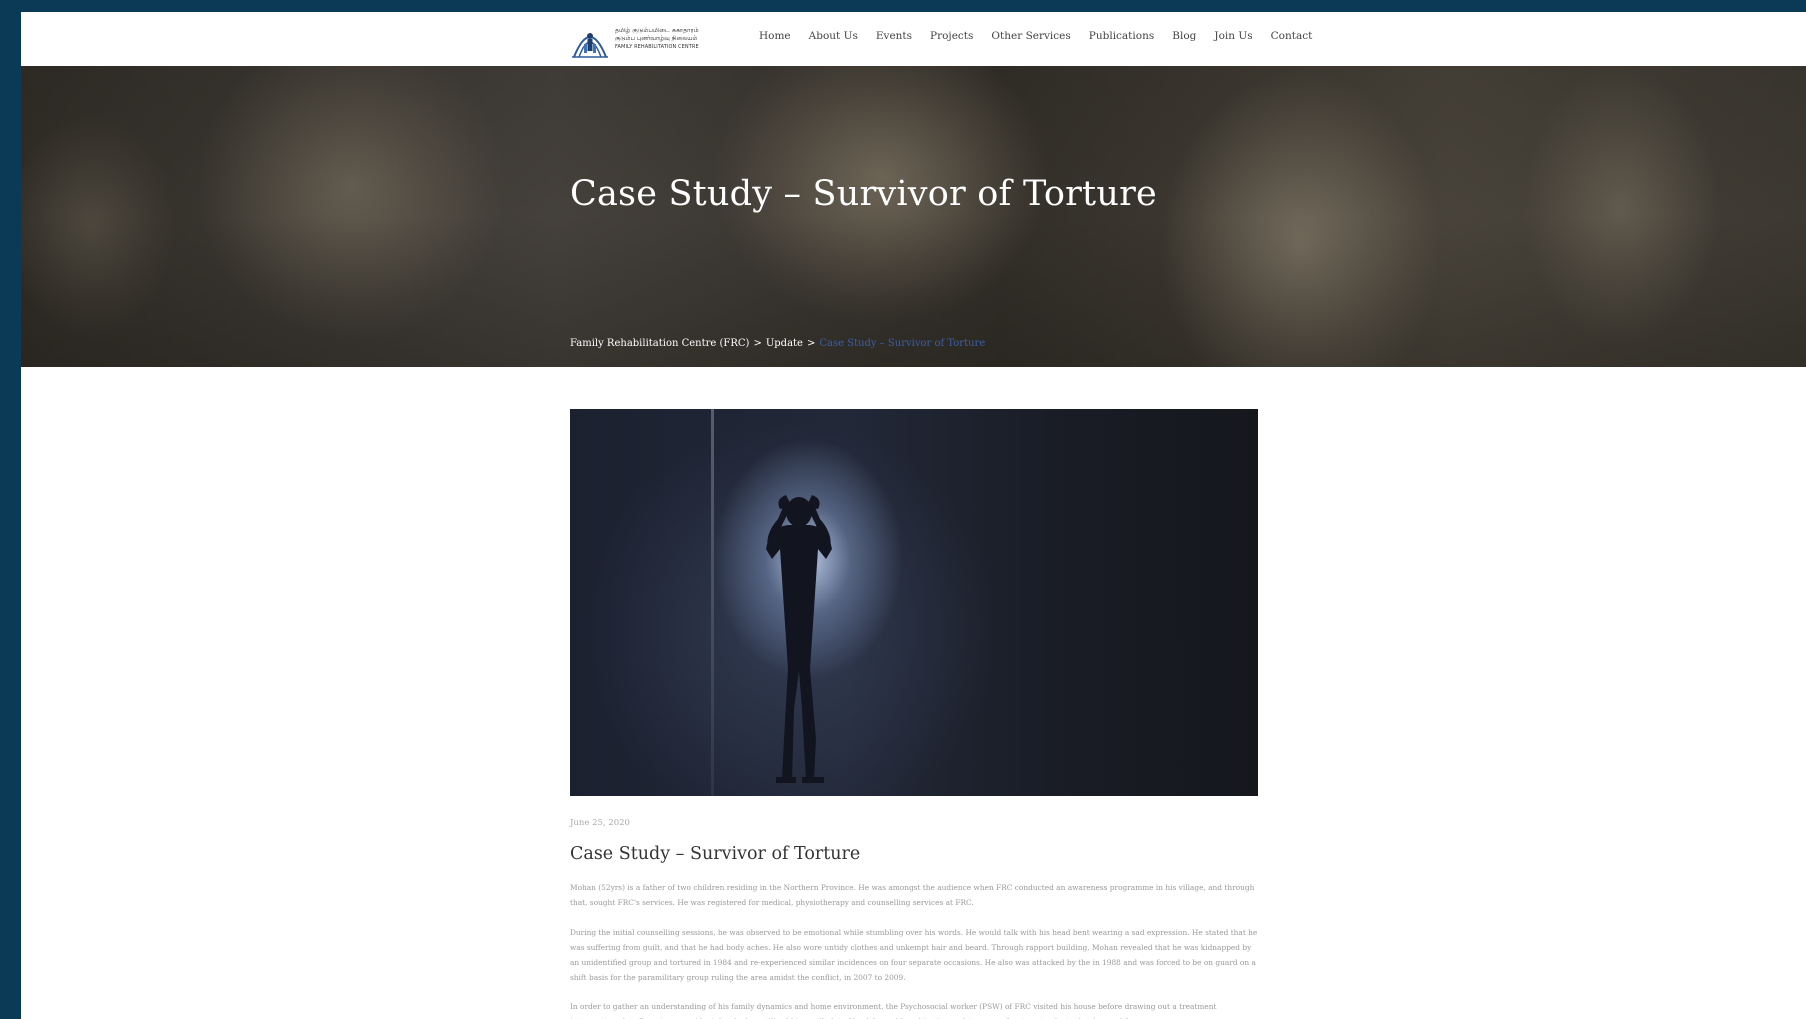  I want to click on nav-item-other-services: Other Services, so click(1030, 36).